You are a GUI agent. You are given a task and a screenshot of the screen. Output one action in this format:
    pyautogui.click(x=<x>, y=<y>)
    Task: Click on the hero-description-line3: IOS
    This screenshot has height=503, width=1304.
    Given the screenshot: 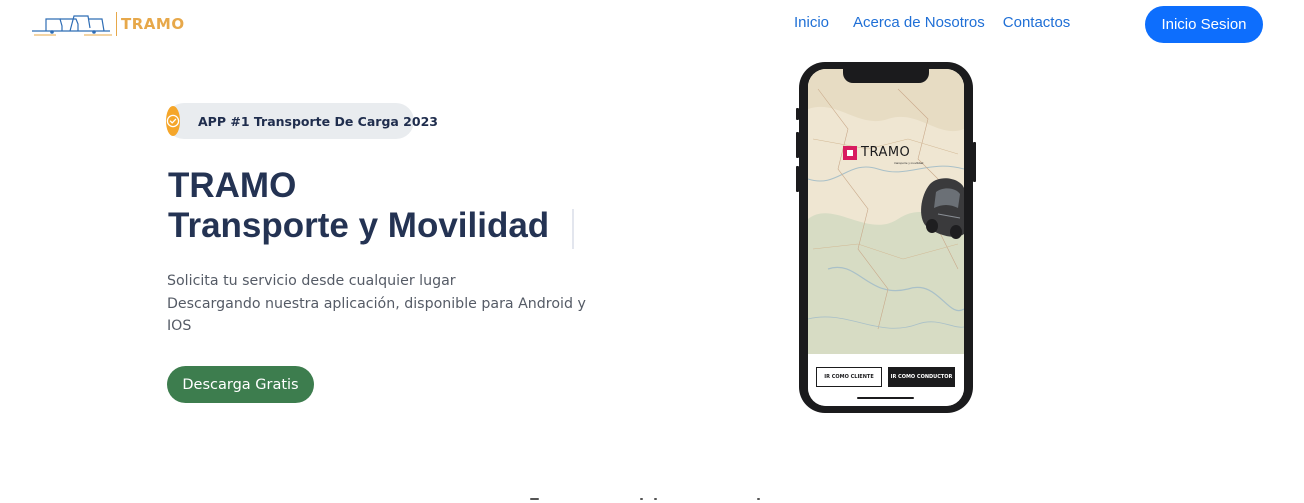 What is the action you would take?
    pyautogui.click(x=179, y=326)
    